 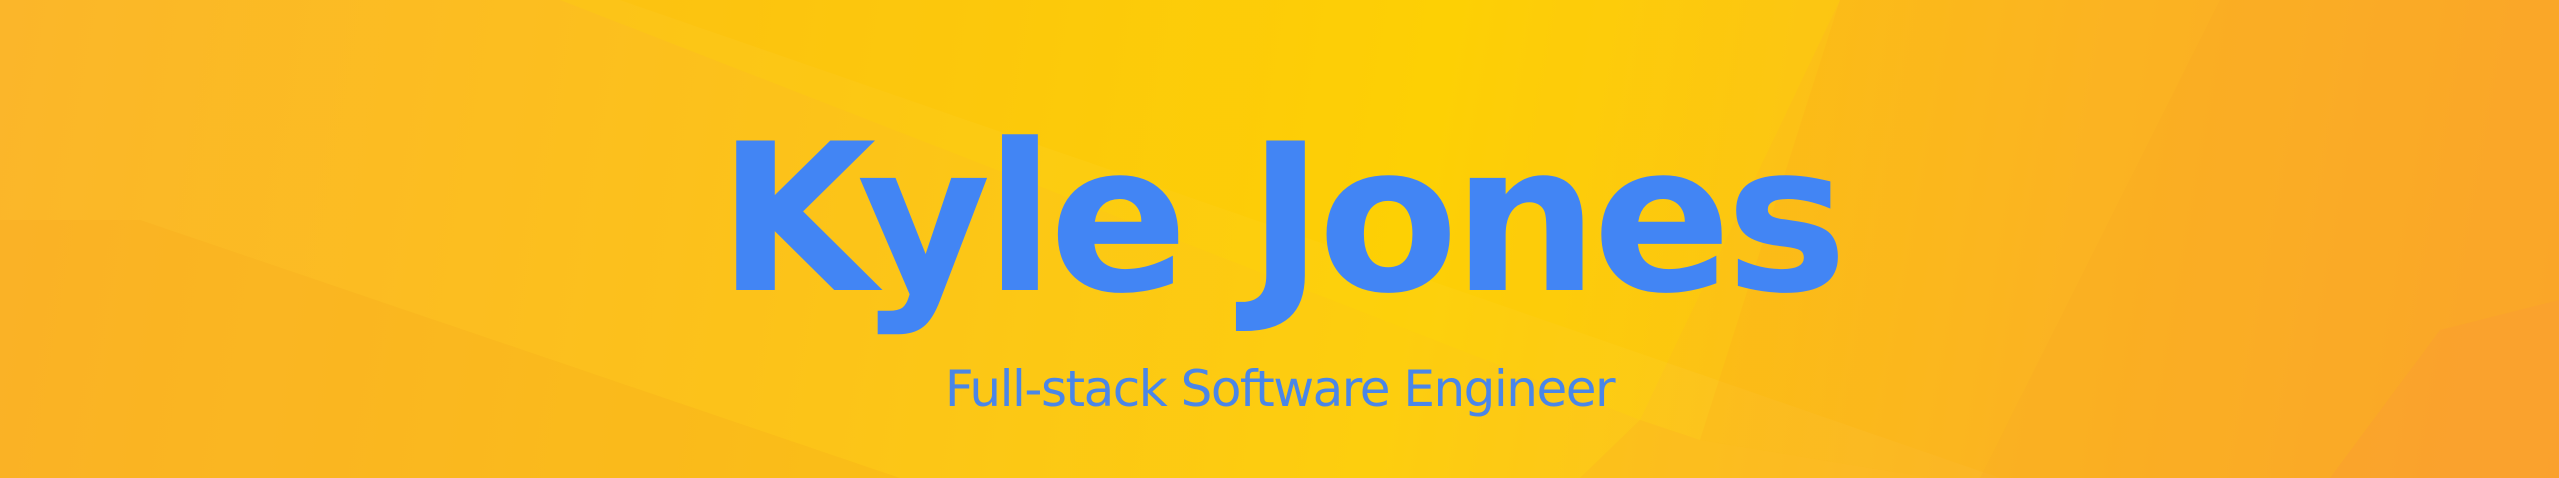 I want to click on hero-tagline: Full-stack Software Engineer, so click(x=1280, y=389).